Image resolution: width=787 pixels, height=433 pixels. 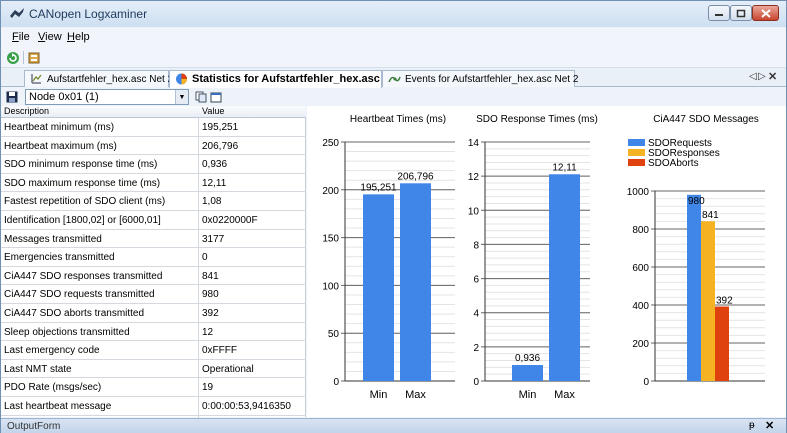 I want to click on grid-header: Description Value, so click(x=153, y=112).